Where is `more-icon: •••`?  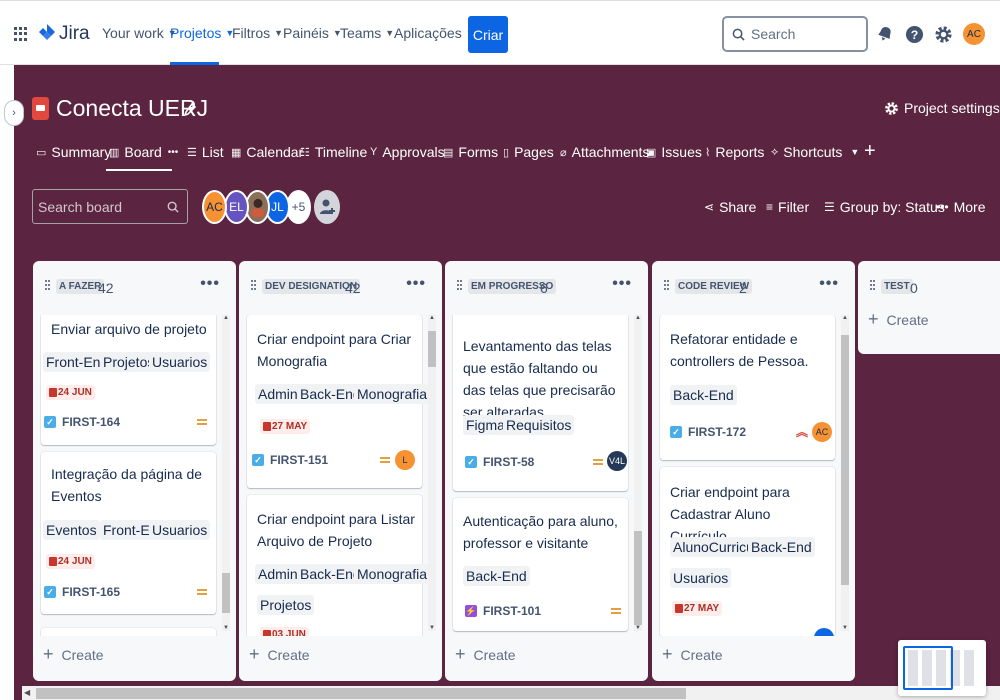
more-icon: ••• is located at coordinates (173, 152).